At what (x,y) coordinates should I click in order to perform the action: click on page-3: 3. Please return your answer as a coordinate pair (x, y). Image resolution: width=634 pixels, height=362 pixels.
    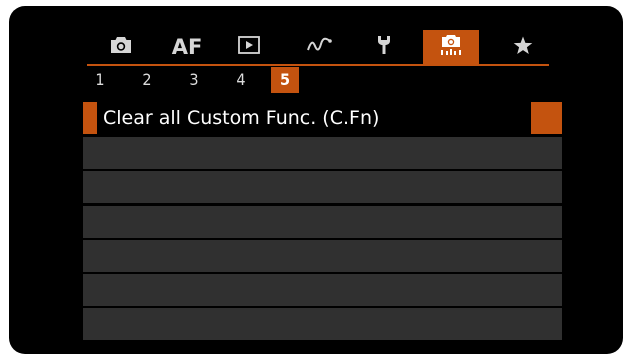
    Looking at the image, I should click on (194, 80).